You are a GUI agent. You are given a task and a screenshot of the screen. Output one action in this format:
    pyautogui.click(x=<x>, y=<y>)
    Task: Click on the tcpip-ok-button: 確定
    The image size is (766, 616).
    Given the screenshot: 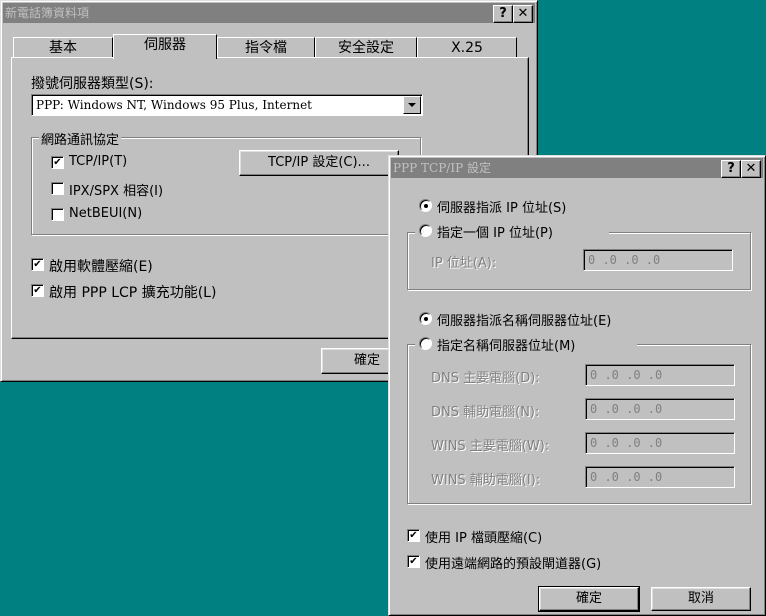 What is the action you would take?
    pyautogui.click(x=589, y=599)
    